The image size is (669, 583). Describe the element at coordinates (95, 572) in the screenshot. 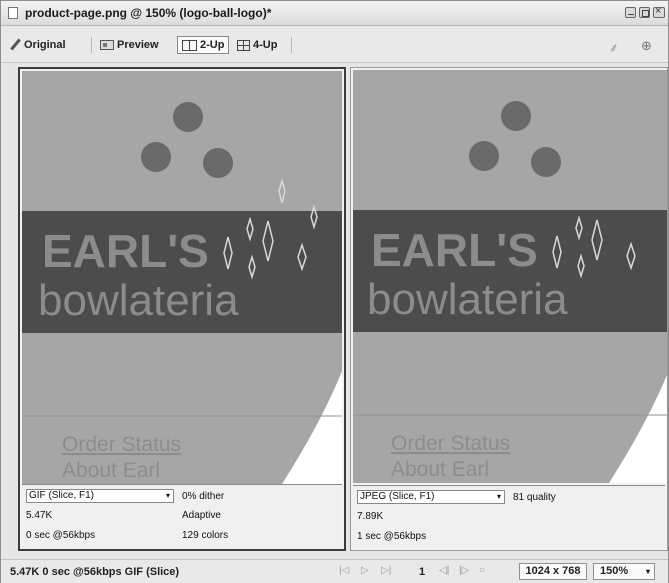

I see `status-text: 5.47K 0 sec @56kbps GIF (Slice)` at that location.